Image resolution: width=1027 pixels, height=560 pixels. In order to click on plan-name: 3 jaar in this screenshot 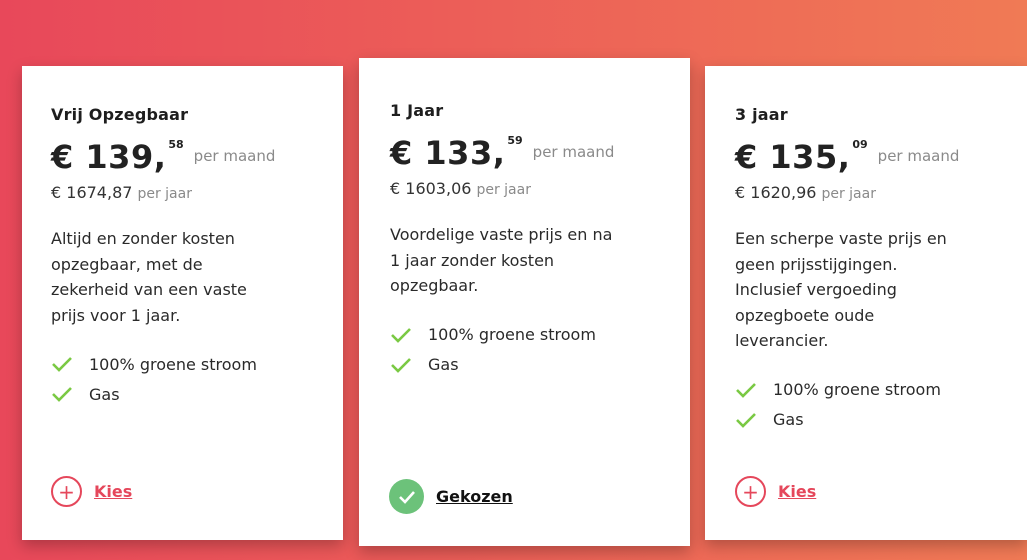, I will do `click(761, 114)`.